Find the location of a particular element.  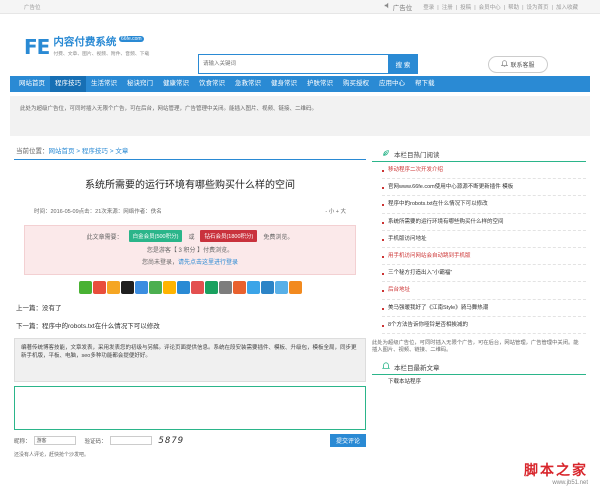

sidebar-hot-item: 系统所需要的运行环境有哪些购买什么样的空间 is located at coordinates (484, 222).